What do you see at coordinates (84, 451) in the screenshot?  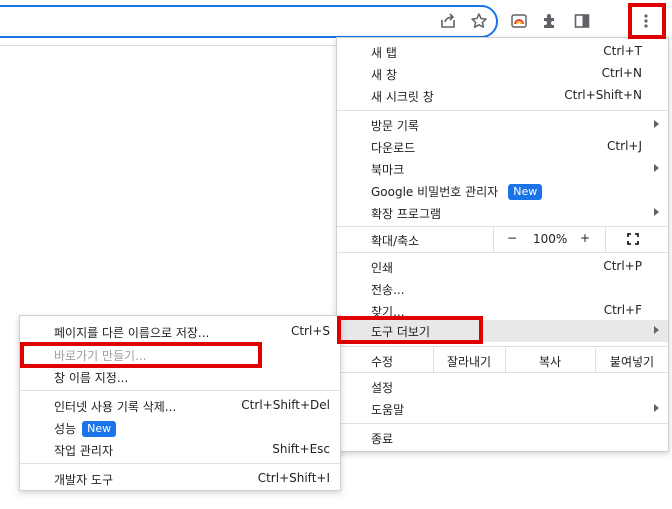 I see `menu-item-label: 작업 관리자` at bounding box center [84, 451].